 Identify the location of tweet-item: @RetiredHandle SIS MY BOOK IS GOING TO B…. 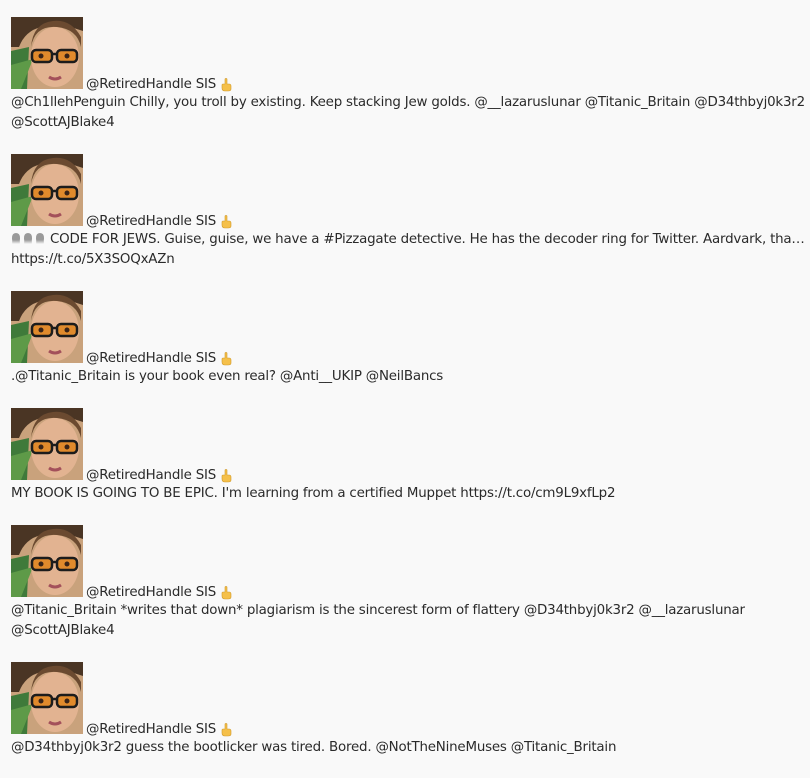
(408, 455).